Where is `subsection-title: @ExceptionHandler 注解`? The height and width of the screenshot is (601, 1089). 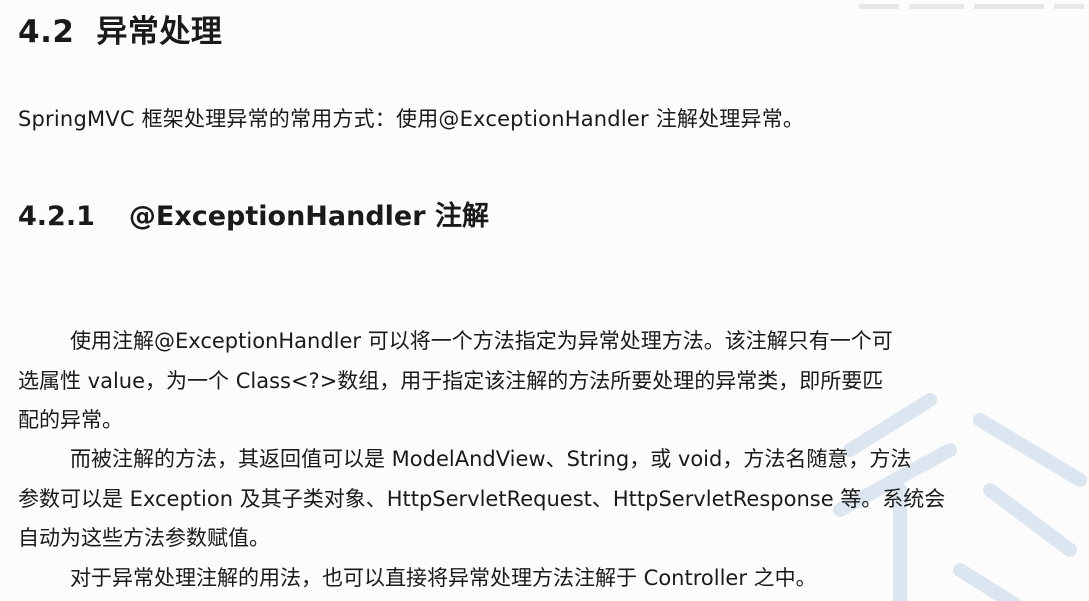
subsection-title: @ExceptionHandler 注解 is located at coordinates (308, 216).